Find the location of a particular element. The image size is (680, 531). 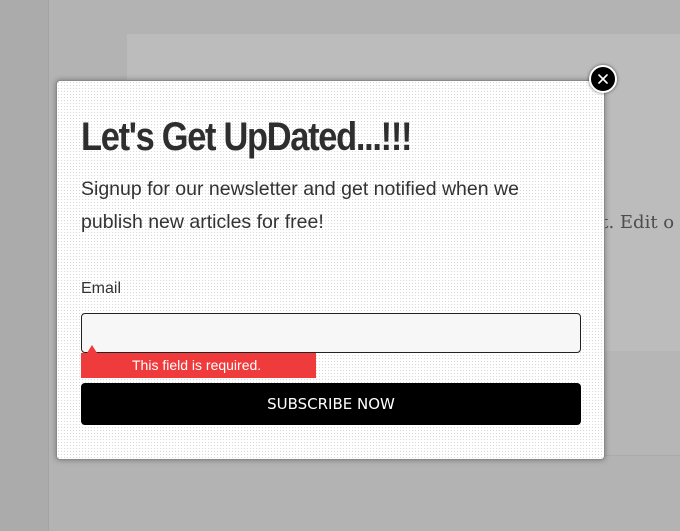

error-text: This field is required. is located at coordinates (197, 365).